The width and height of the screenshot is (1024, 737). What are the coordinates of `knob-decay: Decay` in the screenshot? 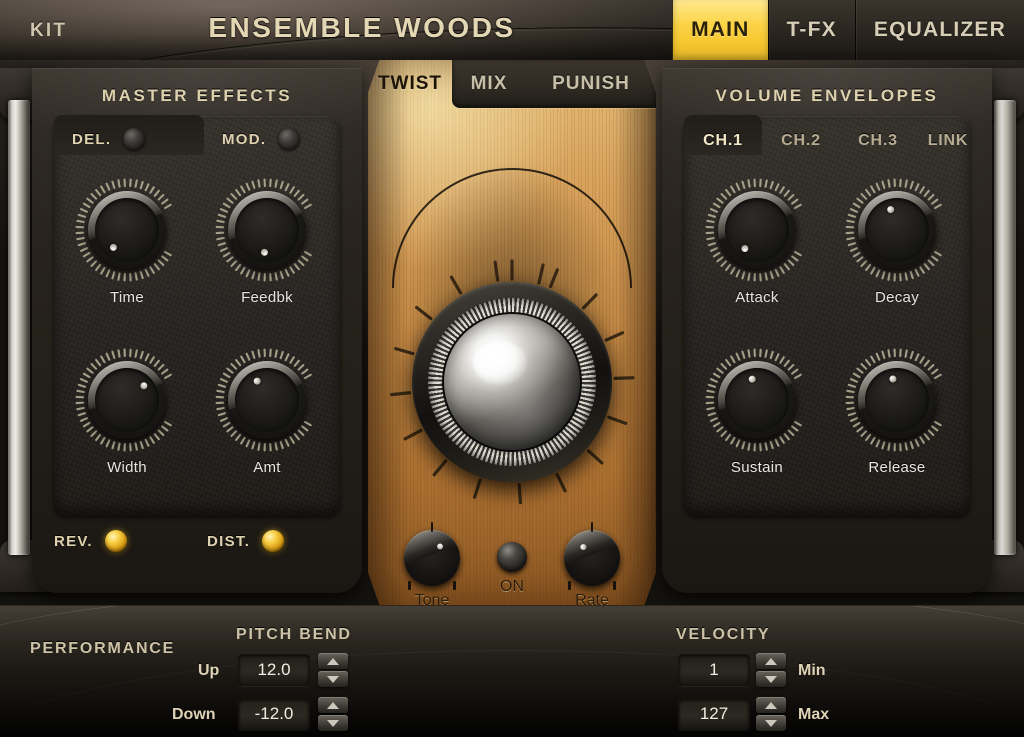 It's located at (897, 242).